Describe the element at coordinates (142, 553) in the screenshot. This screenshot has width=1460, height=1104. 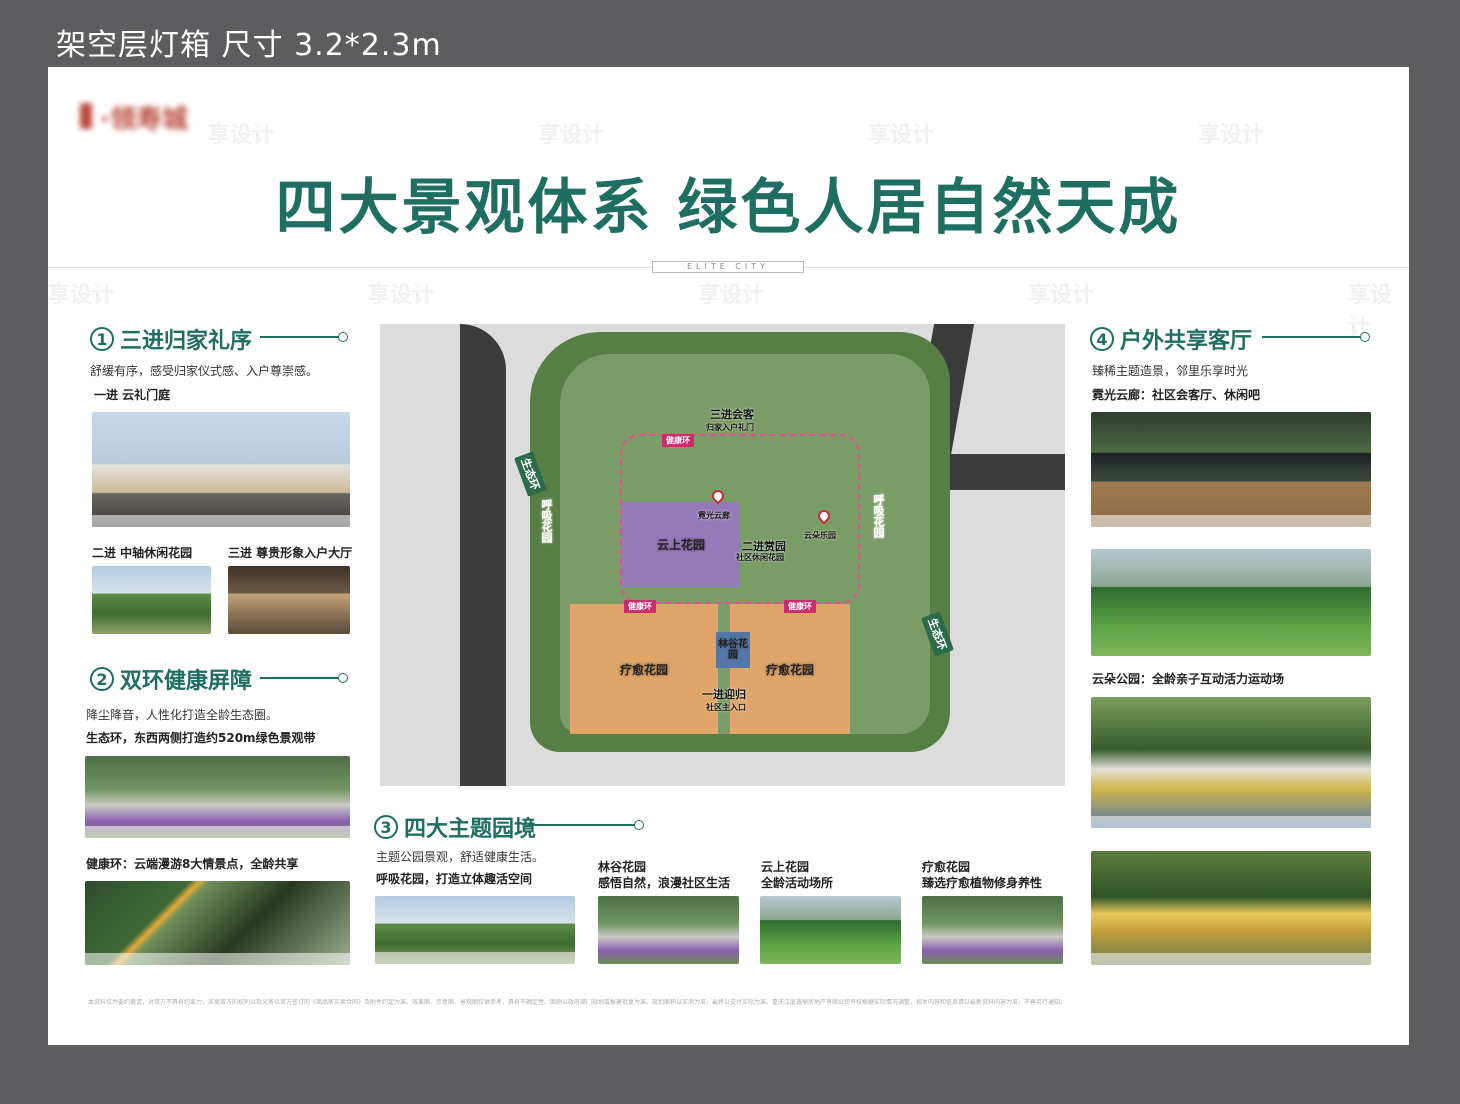
I see `section-1-sub2: 二进 中轴休闲花园` at that location.